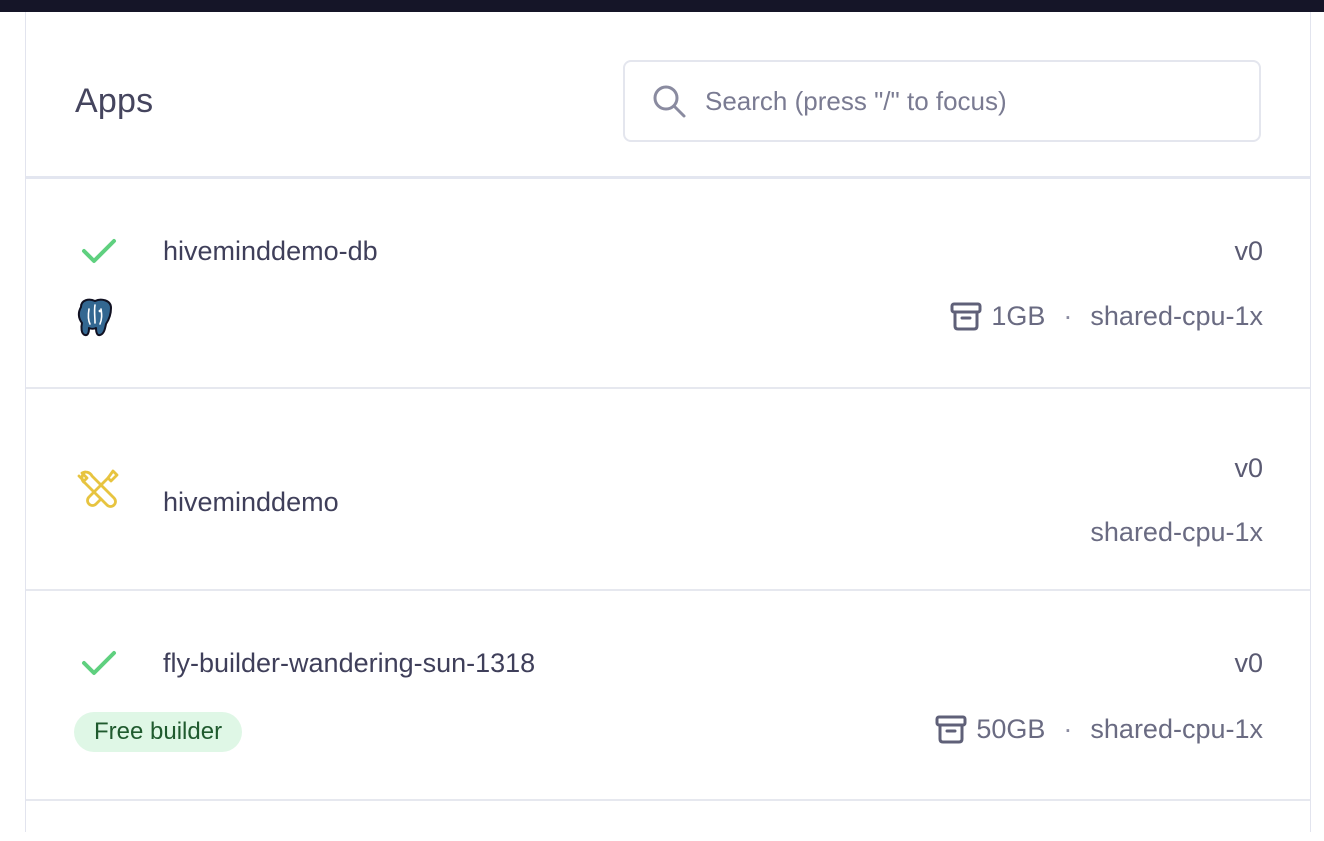 This screenshot has width=1324, height=841. What do you see at coordinates (349, 663) in the screenshot?
I see `app-name-link: fly-builder-wandering-sun-1318` at bounding box center [349, 663].